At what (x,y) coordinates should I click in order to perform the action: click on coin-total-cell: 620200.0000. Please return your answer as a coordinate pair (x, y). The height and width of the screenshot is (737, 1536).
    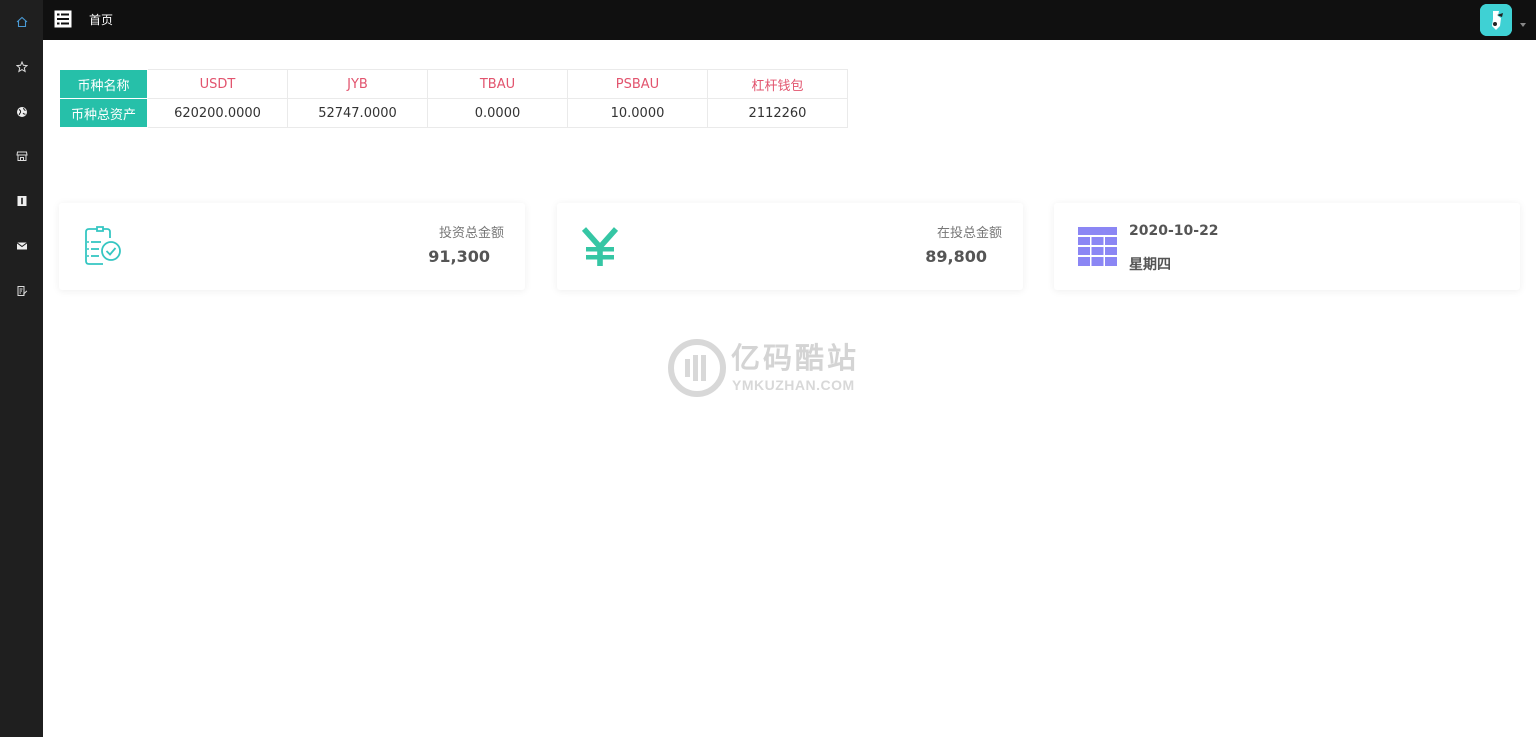
    Looking at the image, I should click on (217, 113).